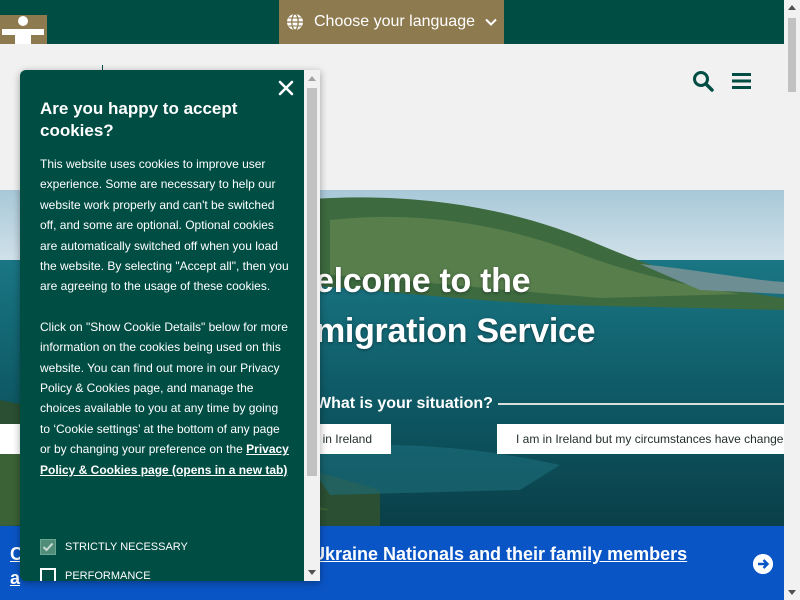 The image size is (800, 600). Describe the element at coordinates (347, 439) in the screenshot. I see `option-label: in Ireland` at that location.